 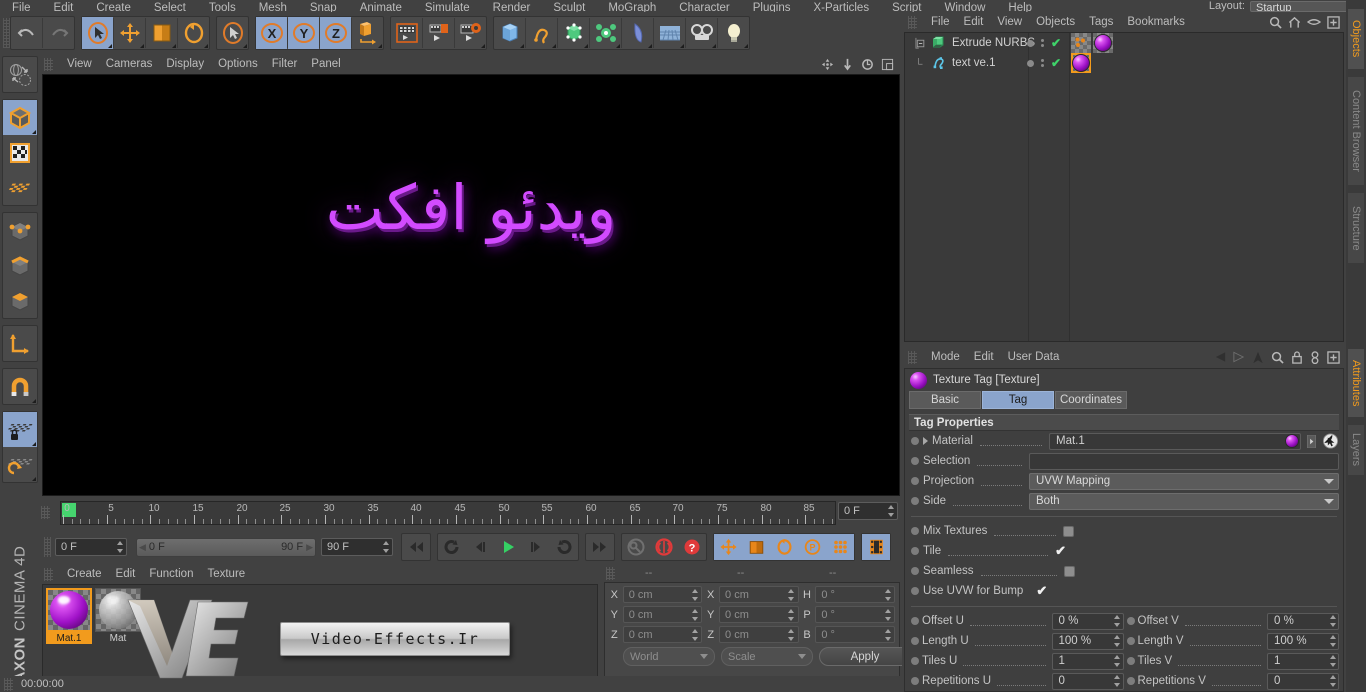 I want to click on point-mode-button, so click(x=20, y=230).